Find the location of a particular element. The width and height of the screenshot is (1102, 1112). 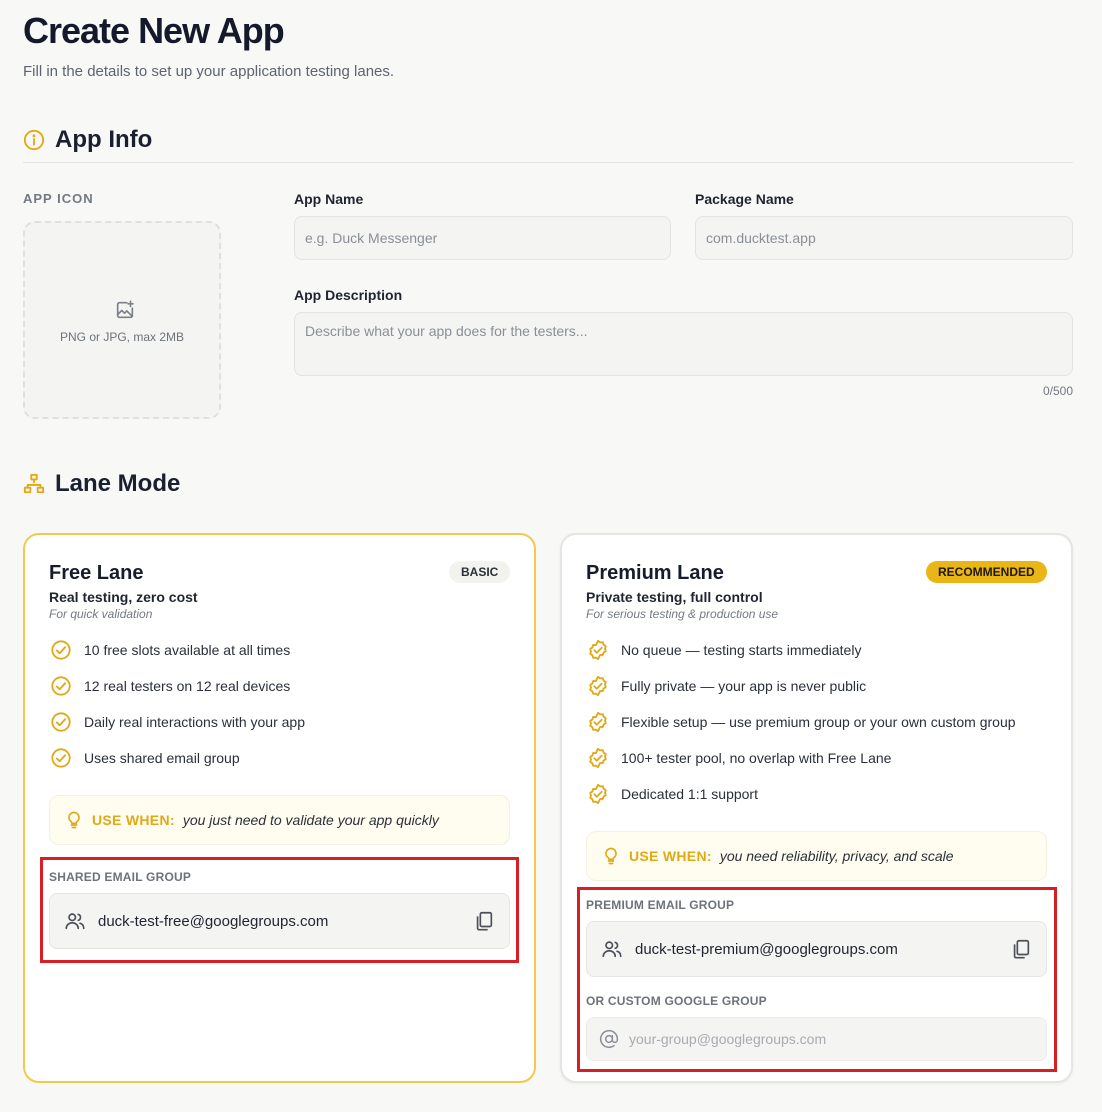

image-add-icon is located at coordinates (125, 309).